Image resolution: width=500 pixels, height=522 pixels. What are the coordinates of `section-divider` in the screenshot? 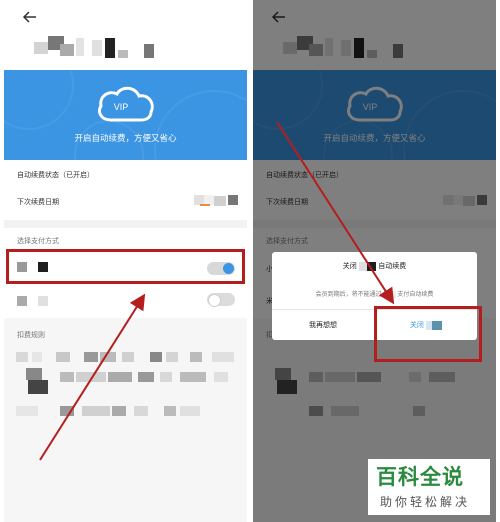 It's located at (125, 224).